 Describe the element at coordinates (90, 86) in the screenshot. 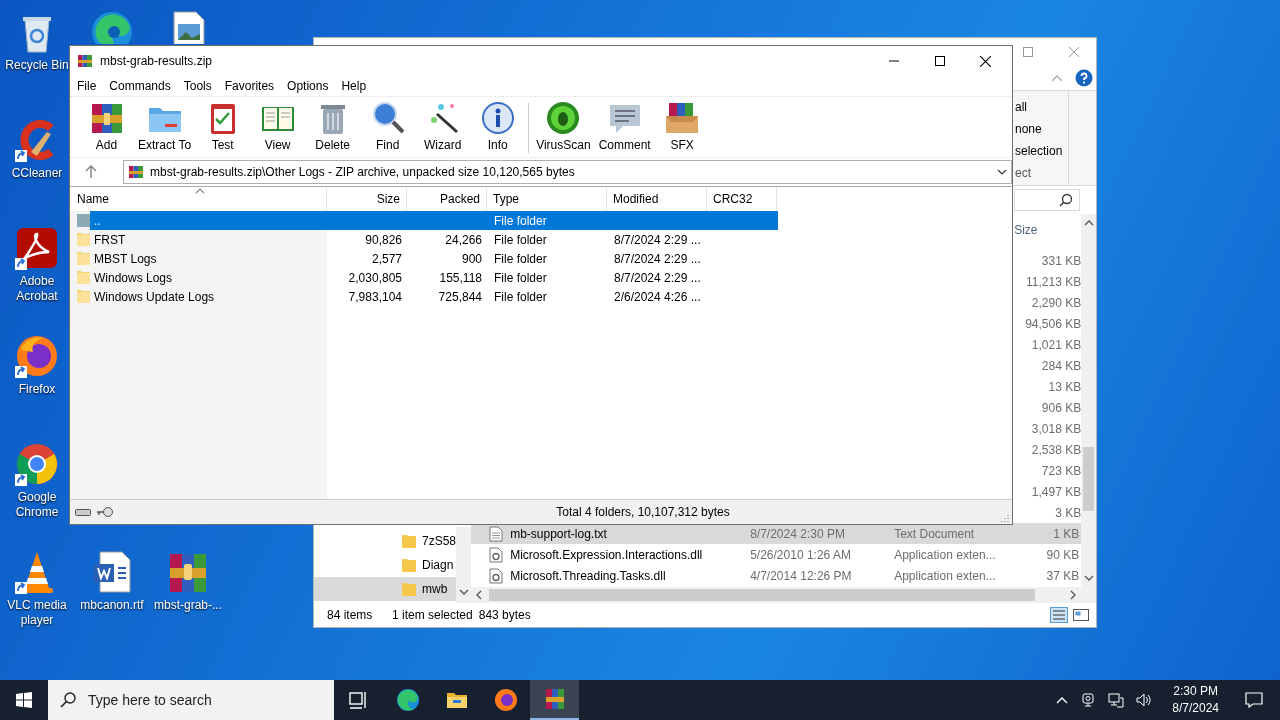

I see `menu-item: File` at that location.